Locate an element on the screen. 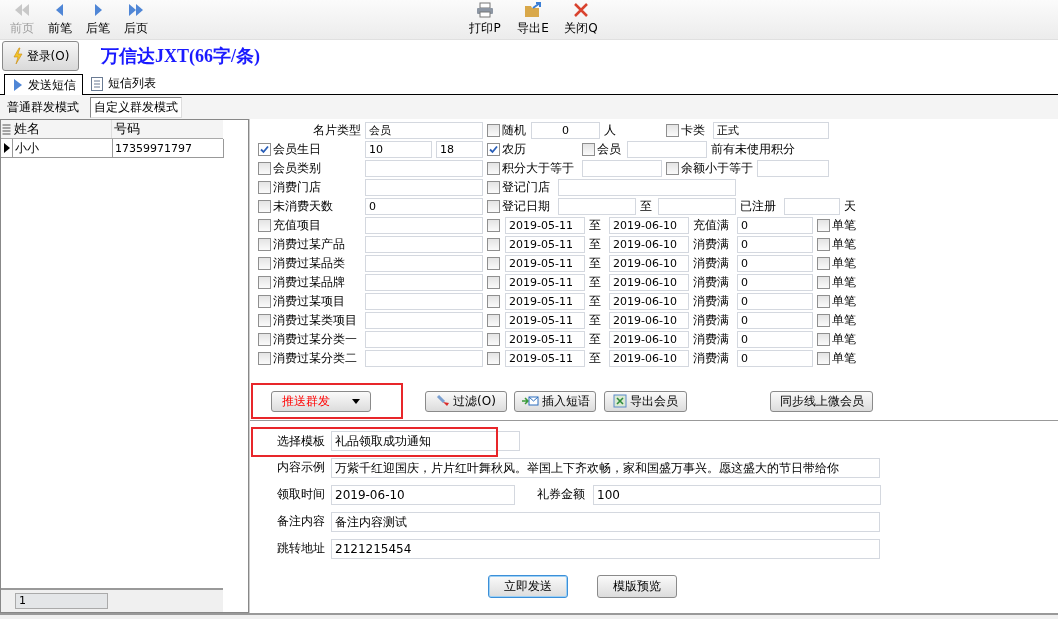 This screenshot has width=1058, height=619. text-field: 100 is located at coordinates (737, 494).